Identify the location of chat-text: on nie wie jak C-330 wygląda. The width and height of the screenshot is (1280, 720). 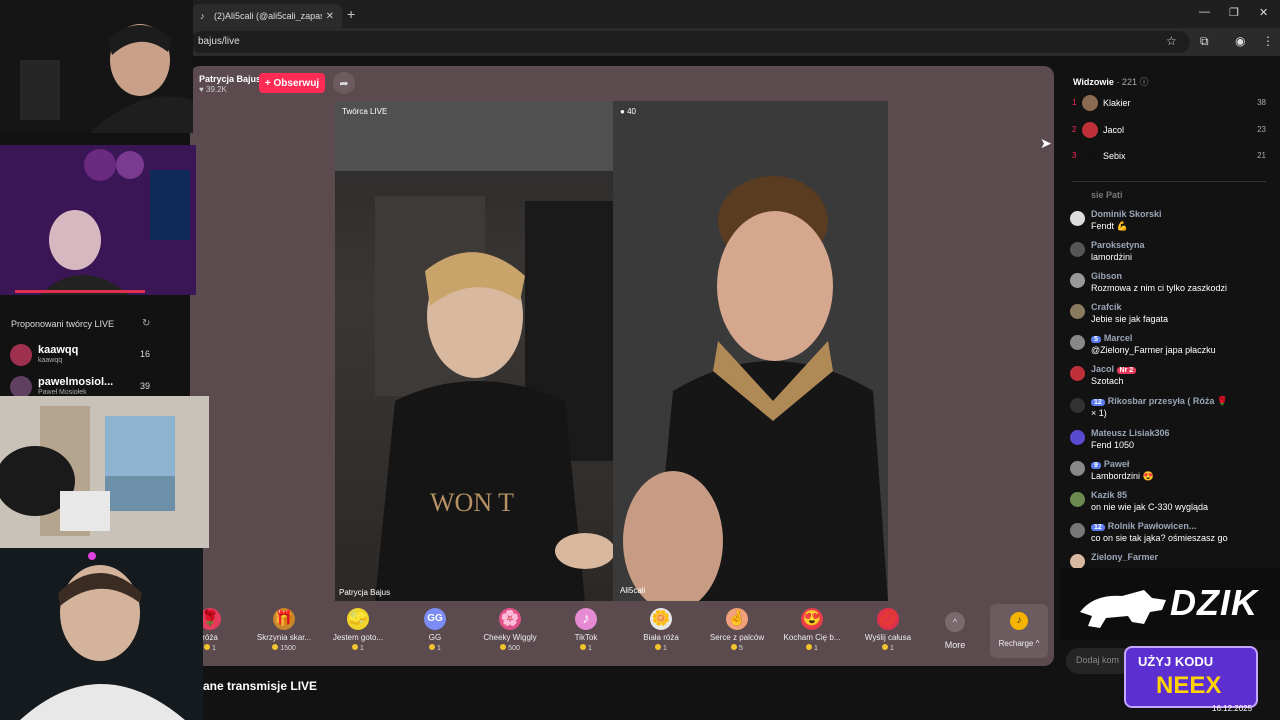
(1150, 507).